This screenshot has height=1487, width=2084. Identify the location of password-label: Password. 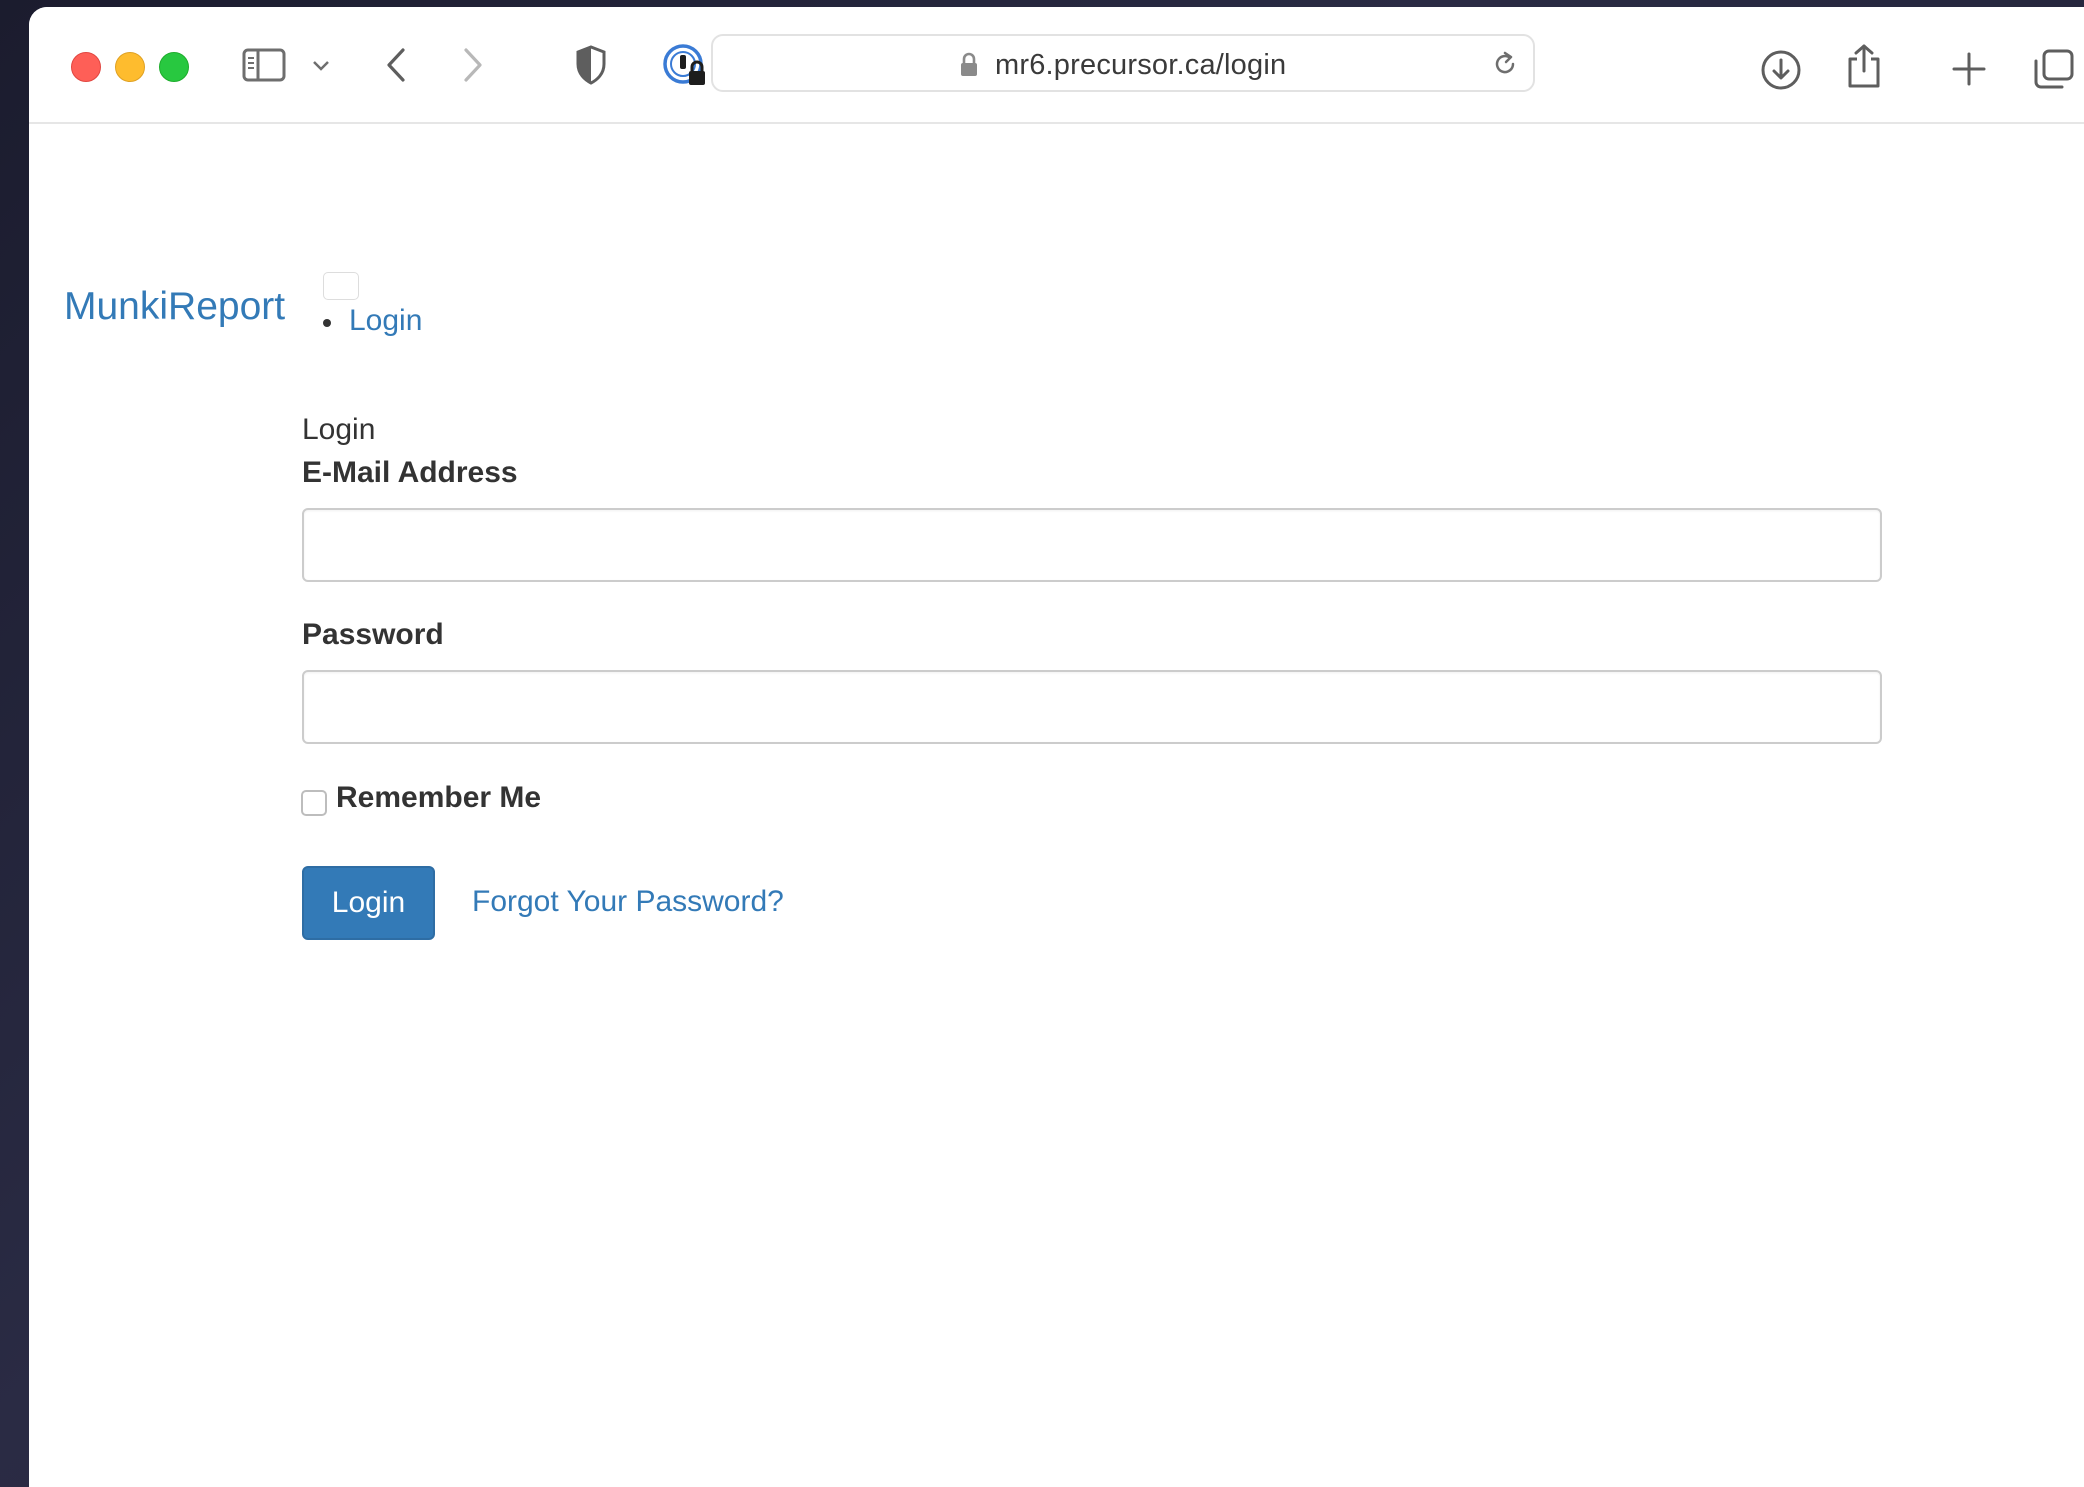
(373, 634).